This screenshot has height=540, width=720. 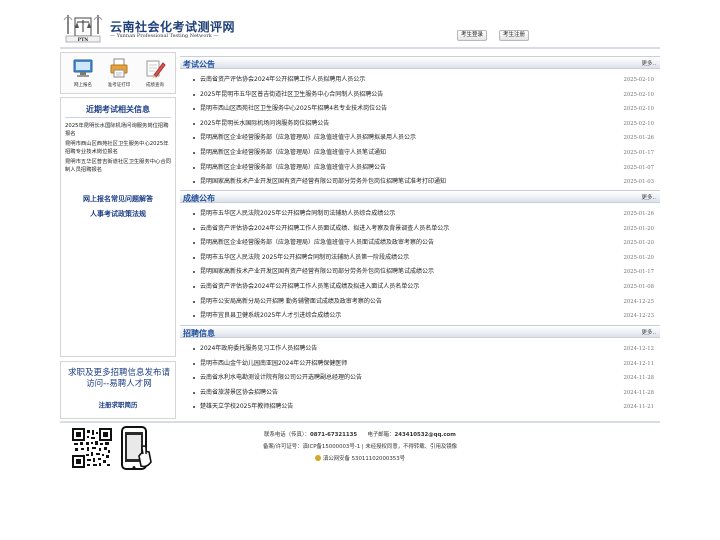 What do you see at coordinates (293, 168) in the screenshot?
I see `item-title: 昆明高新区企业经营服务部（应急管理局）应急值班值守人员招聘公告` at bounding box center [293, 168].